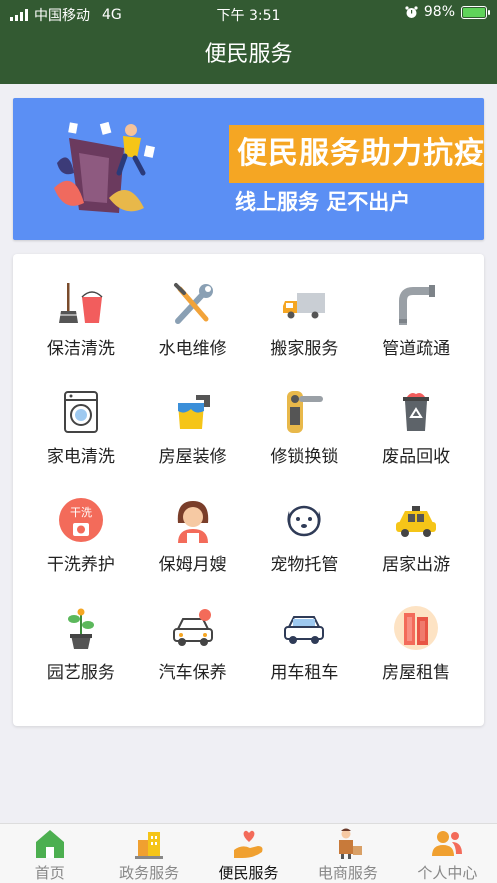 The width and height of the screenshot is (497, 883). Describe the element at coordinates (439, 12) in the screenshot. I see `battery-percent: 98%` at that location.